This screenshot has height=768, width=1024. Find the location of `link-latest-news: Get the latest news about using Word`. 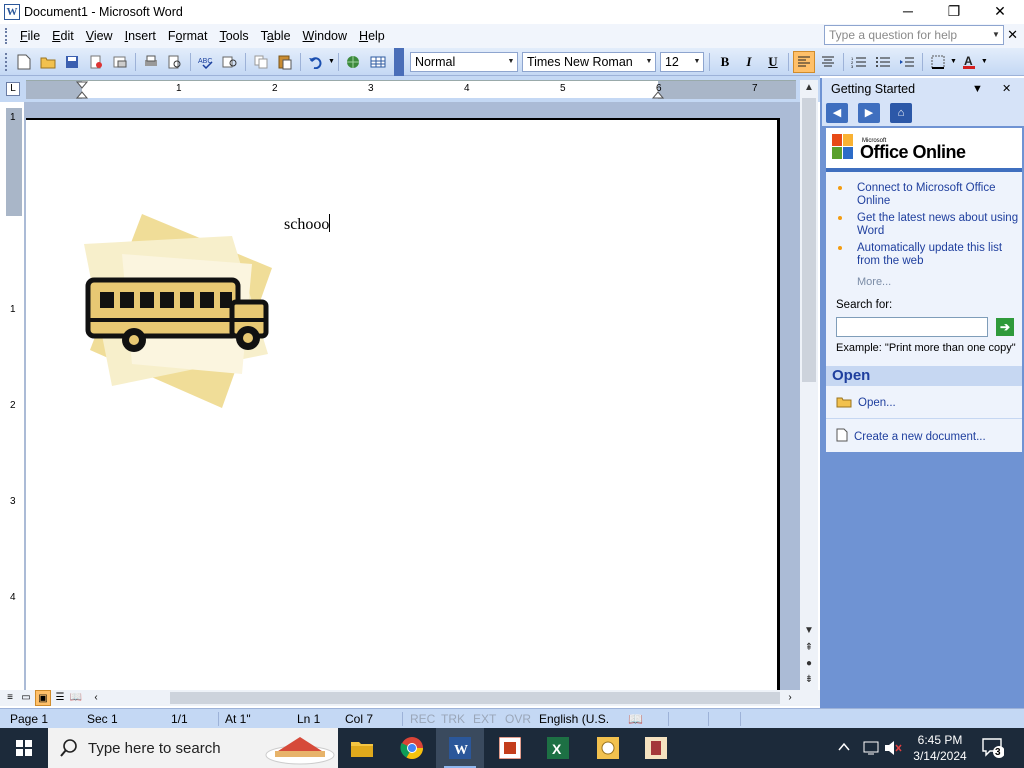

link-latest-news: Get the latest news about using Word is located at coordinates (924, 225).